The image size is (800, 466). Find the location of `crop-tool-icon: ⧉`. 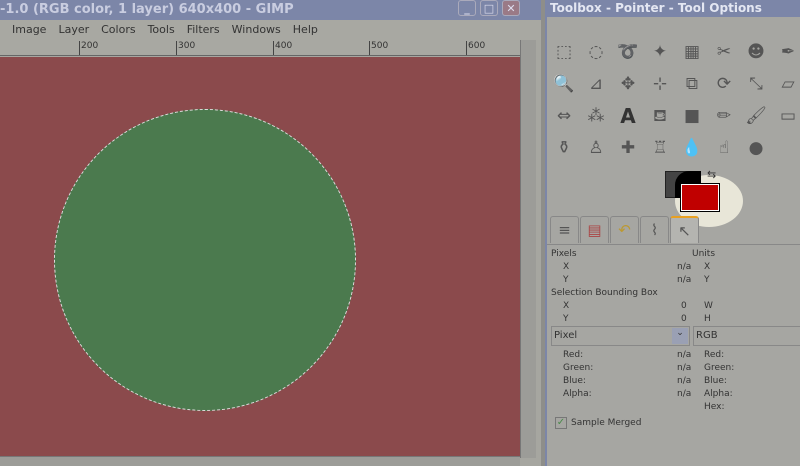

crop-tool-icon: ⧉ is located at coordinates (692, 84).